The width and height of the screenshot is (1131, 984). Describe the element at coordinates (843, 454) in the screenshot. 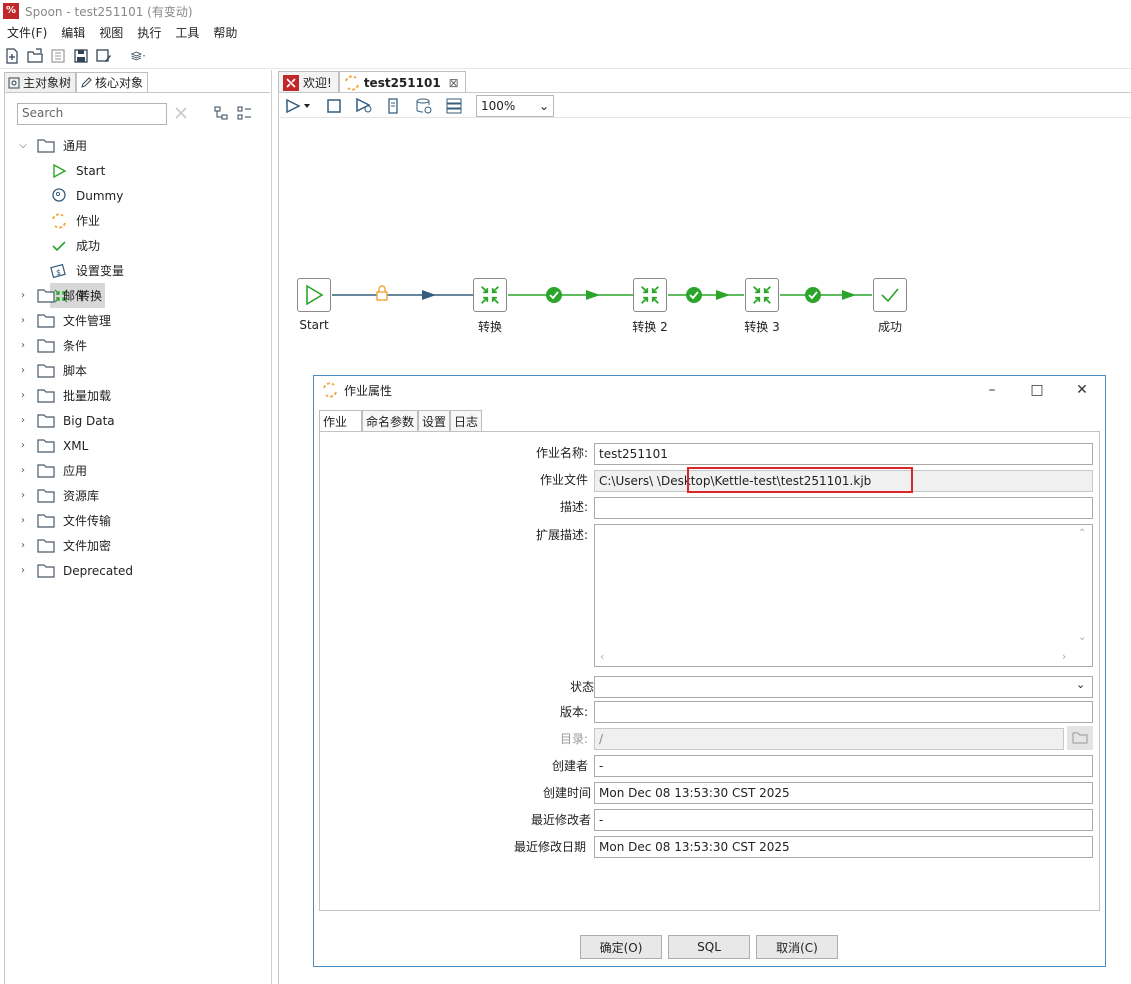

I see `job-name-input: test251101` at that location.